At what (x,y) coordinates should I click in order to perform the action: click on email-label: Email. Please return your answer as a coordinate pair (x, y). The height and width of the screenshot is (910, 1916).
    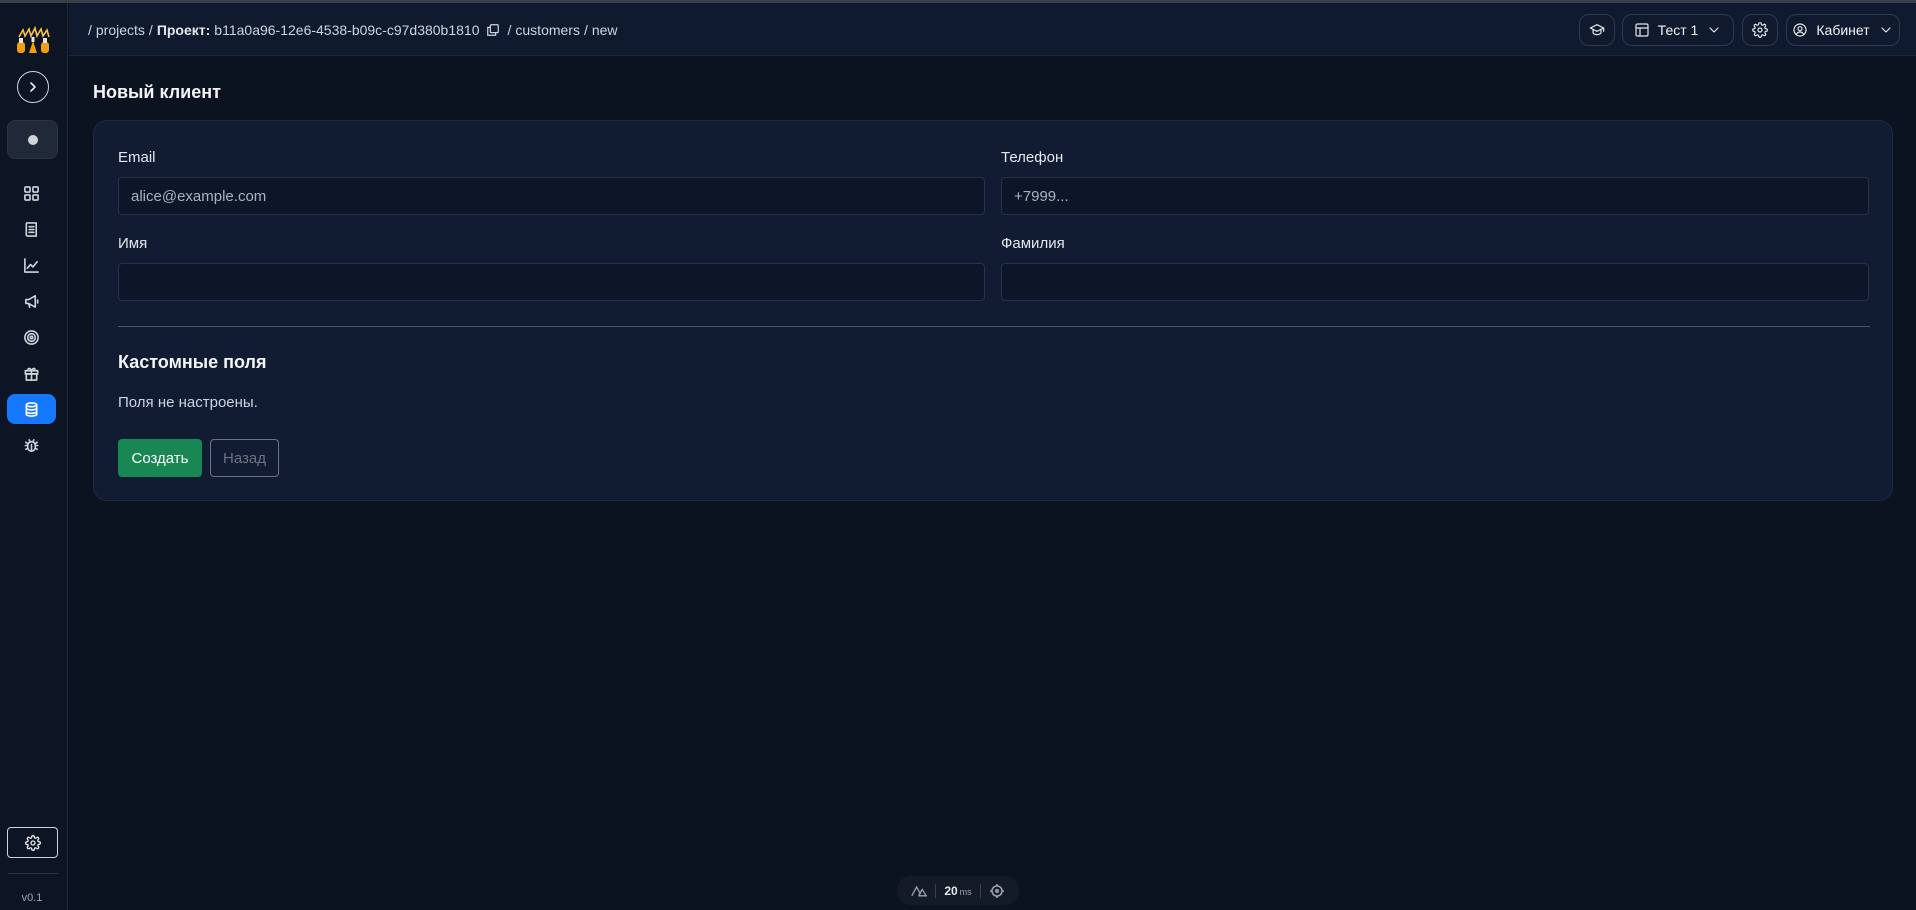
    Looking at the image, I should click on (137, 157).